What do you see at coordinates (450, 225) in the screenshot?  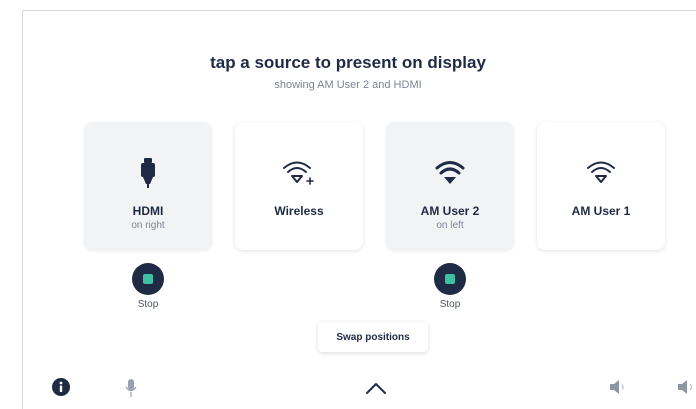 I see `source-position: on left` at bounding box center [450, 225].